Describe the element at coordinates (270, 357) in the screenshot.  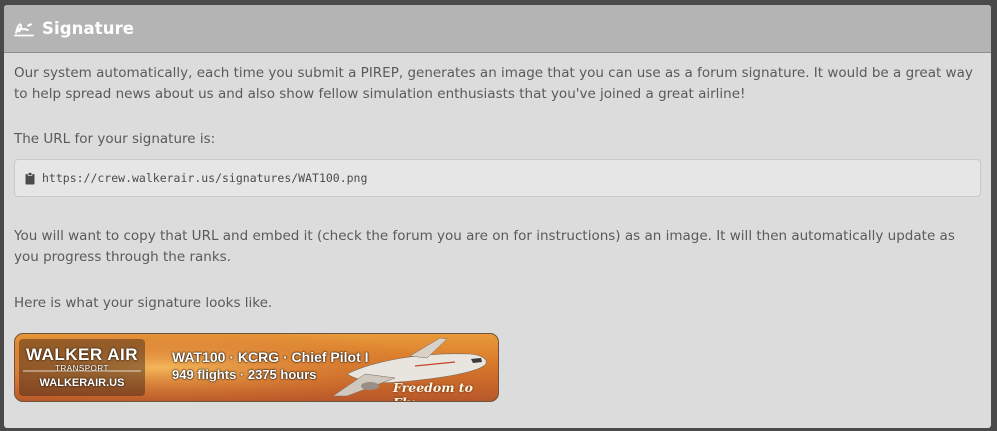
I see `signature-pilot-info: WAT100 · KCRG · Chief Pilot I` at that location.